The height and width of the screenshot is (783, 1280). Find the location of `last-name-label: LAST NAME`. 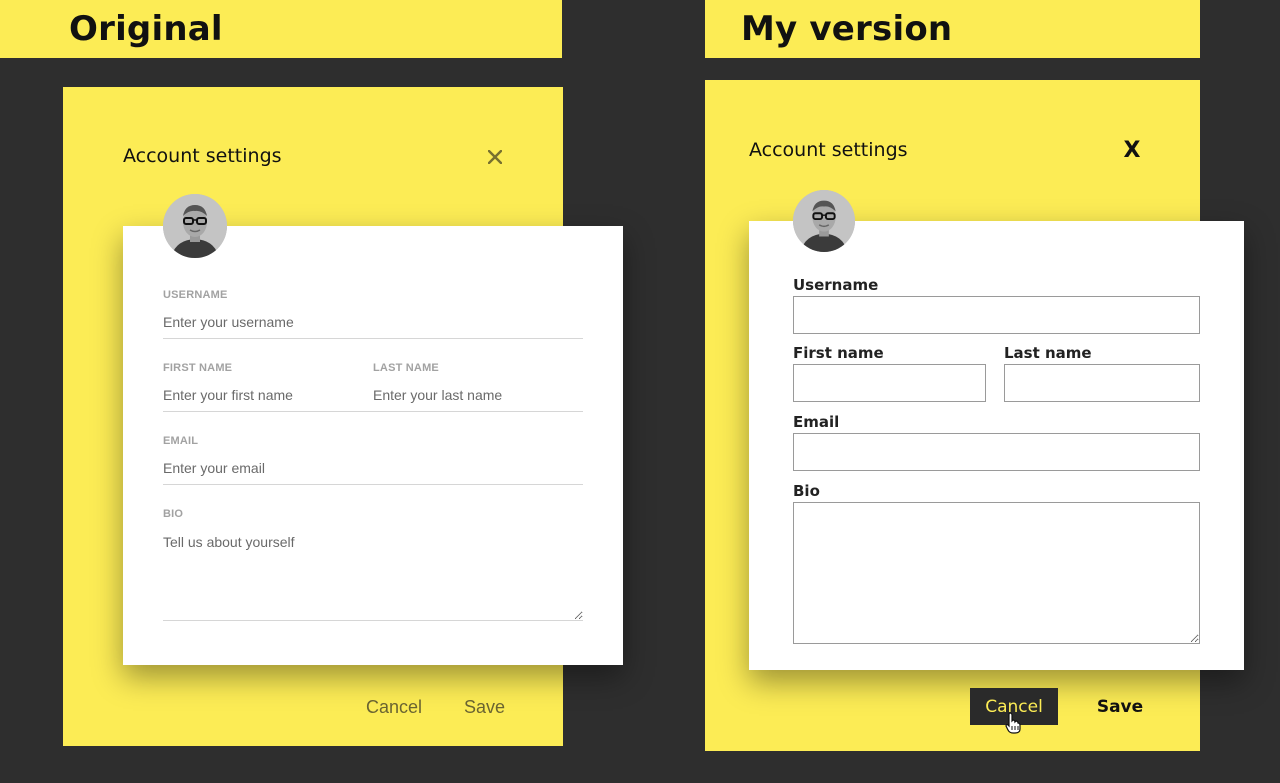

last-name-label: LAST NAME is located at coordinates (406, 368).